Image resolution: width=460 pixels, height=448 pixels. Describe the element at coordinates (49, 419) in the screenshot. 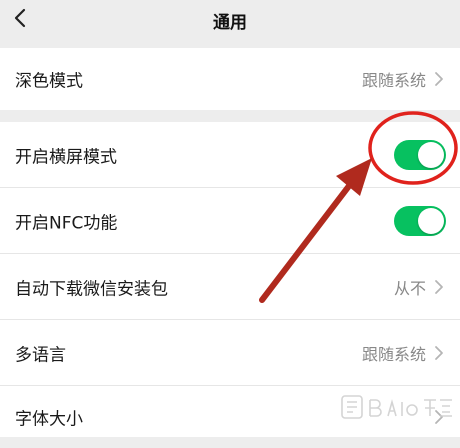

I see `font-size-label: 字体大小` at that location.